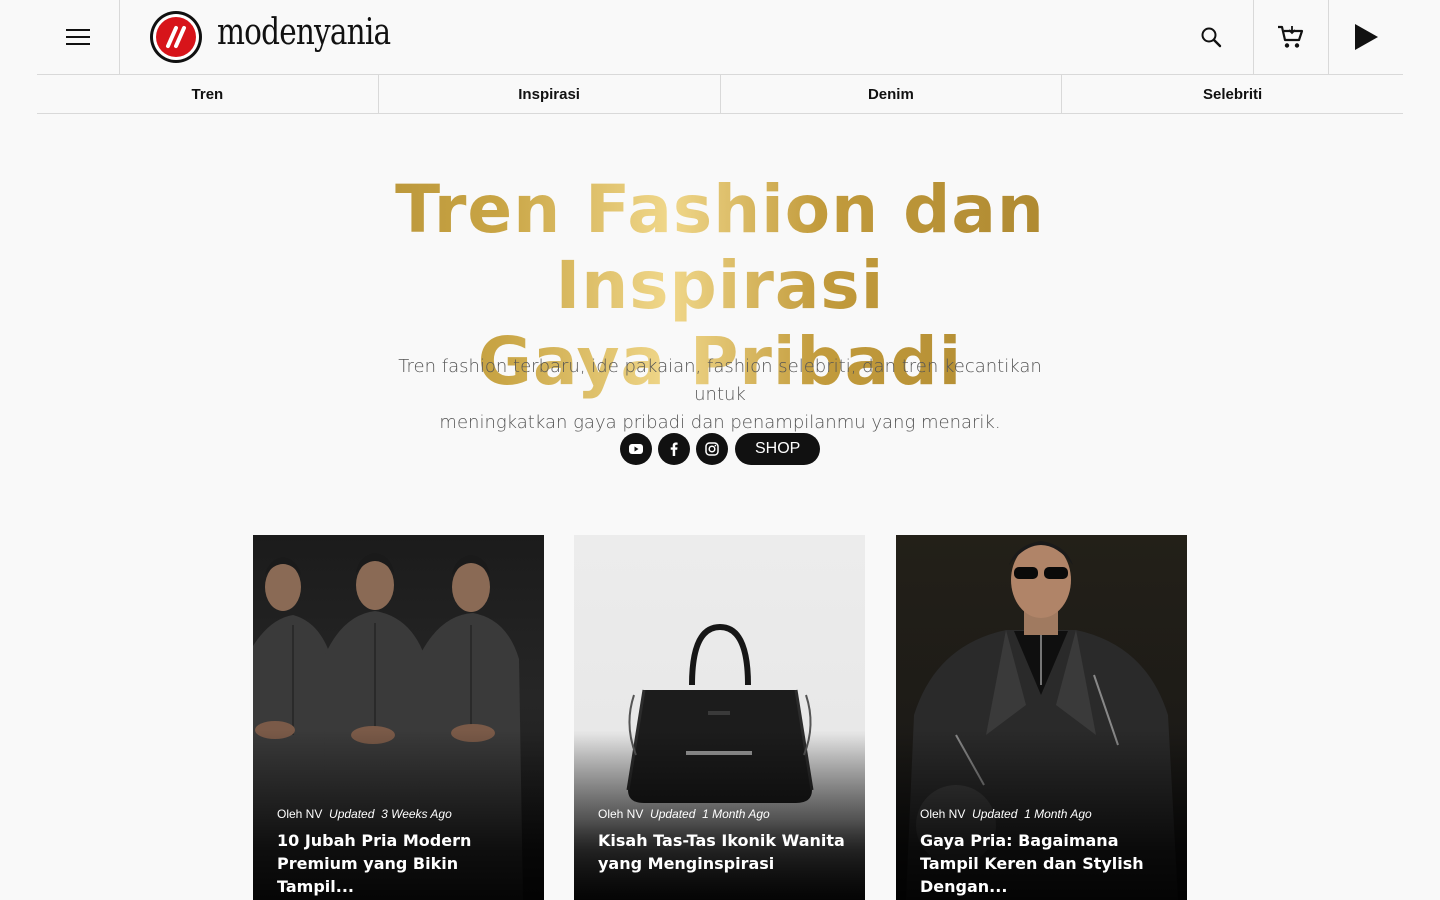  I want to click on cart-button, so click(1291, 37).